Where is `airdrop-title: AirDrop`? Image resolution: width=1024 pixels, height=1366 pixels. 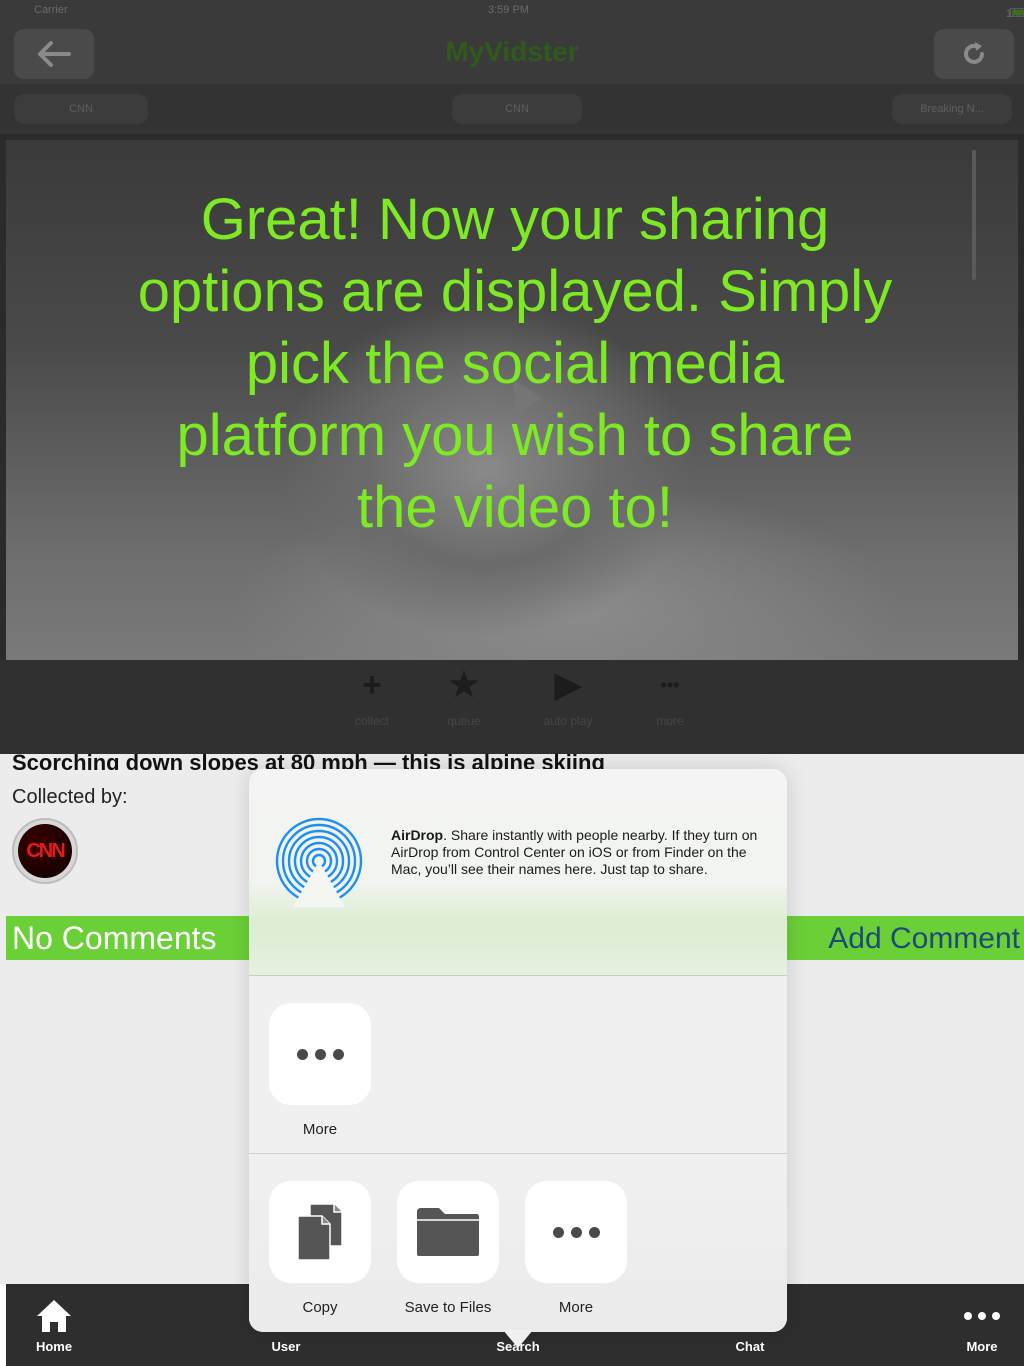 airdrop-title: AirDrop is located at coordinates (417, 835).